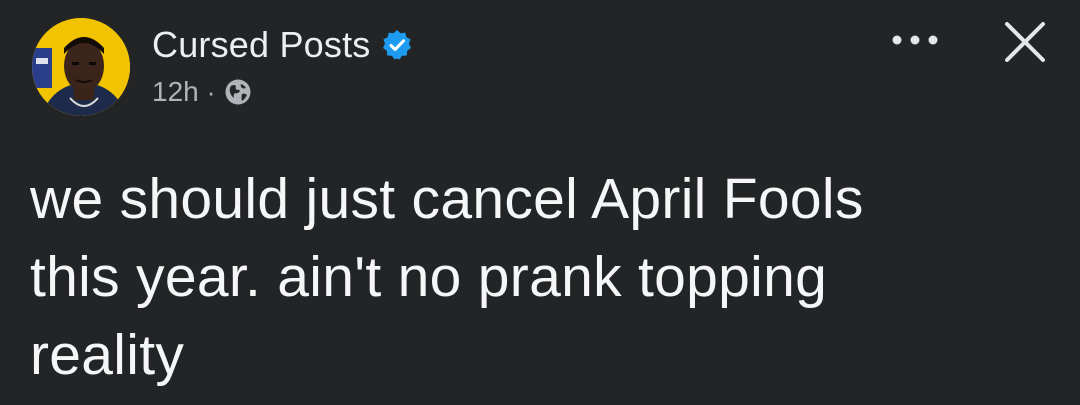 The height and width of the screenshot is (405, 1080). I want to click on more-options-button, so click(915, 40).